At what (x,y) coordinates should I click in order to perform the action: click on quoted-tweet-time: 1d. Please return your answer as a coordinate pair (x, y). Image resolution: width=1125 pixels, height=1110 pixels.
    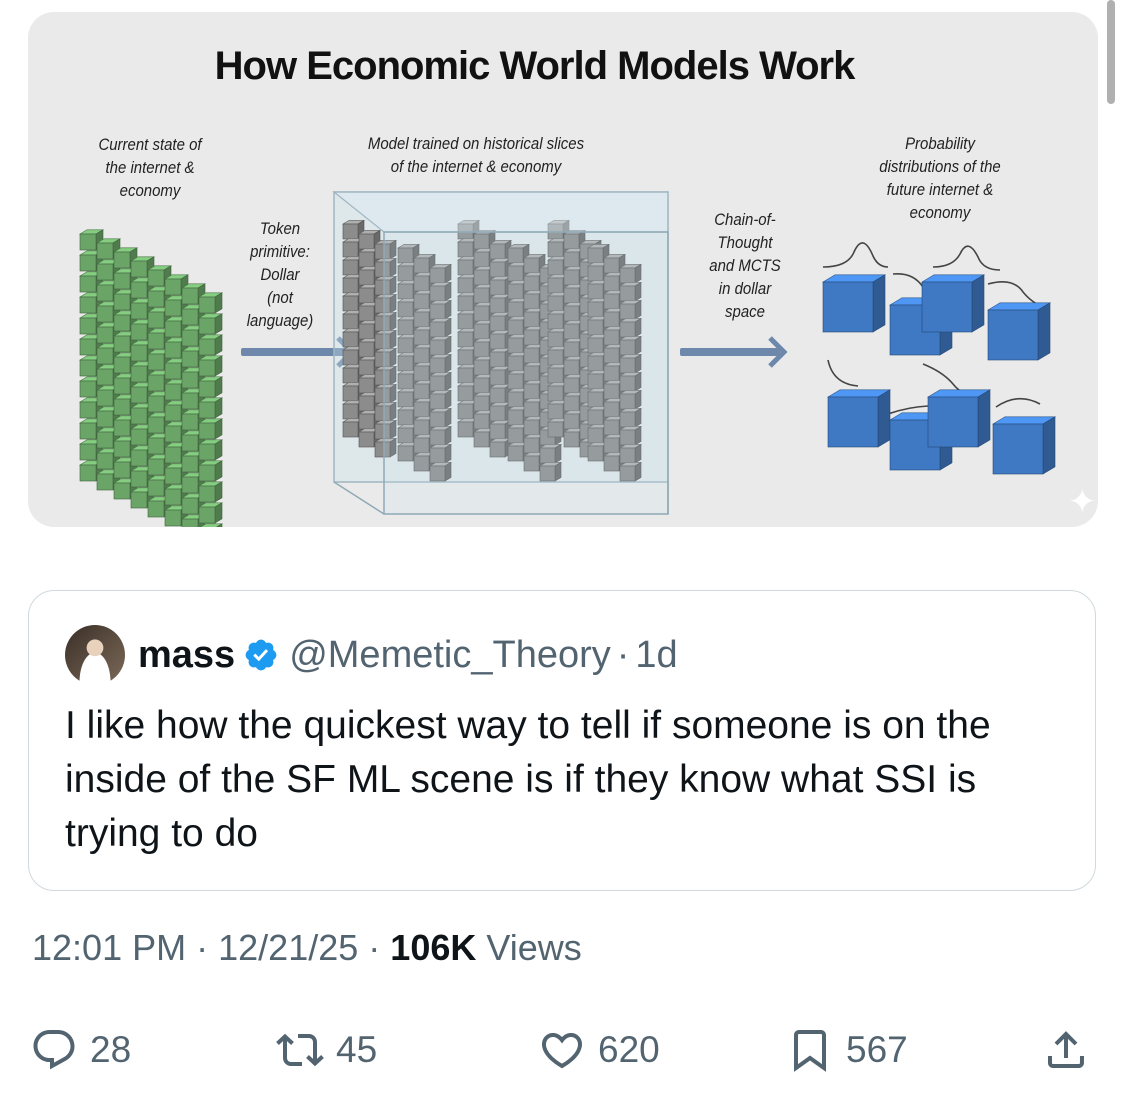
    Looking at the image, I should click on (656, 655).